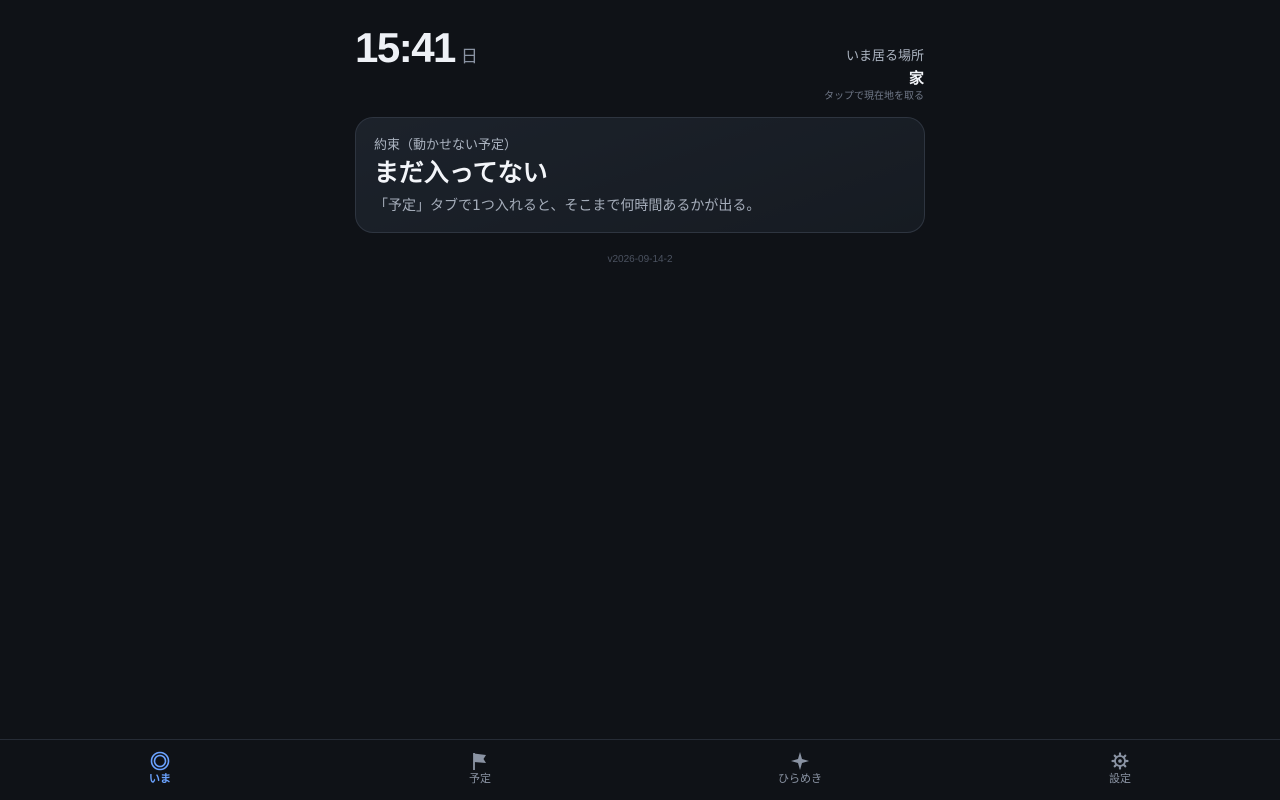 This screenshot has height=800, width=1280. What do you see at coordinates (874, 76) in the screenshot?
I see `location-button: いま居る場所 家 タップで現在地を取る` at bounding box center [874, 76].